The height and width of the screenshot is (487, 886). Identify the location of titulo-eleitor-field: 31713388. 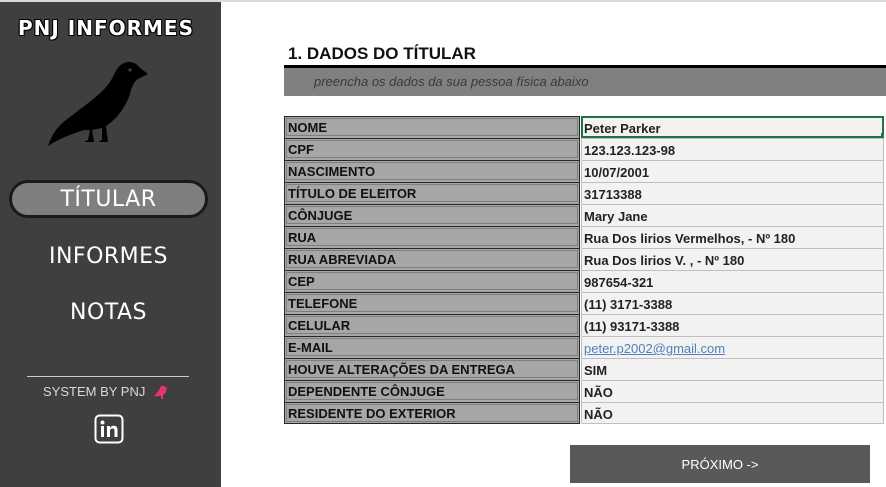
(732, 193).